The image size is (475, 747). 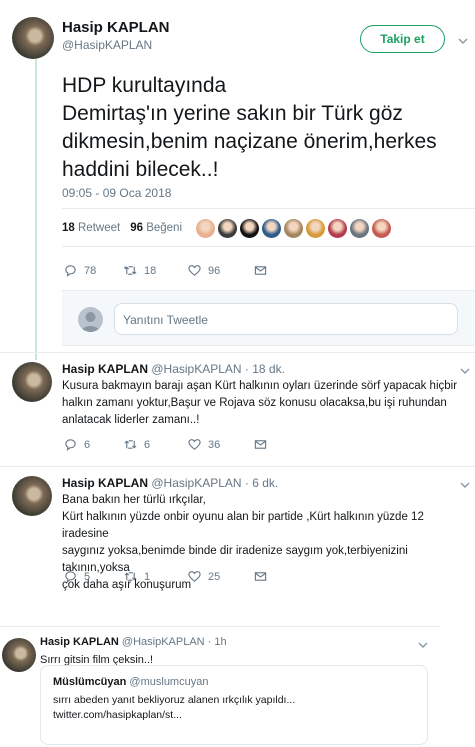 I want to click on like-stat: 96 Beğeni, so click(x=156, y=228).